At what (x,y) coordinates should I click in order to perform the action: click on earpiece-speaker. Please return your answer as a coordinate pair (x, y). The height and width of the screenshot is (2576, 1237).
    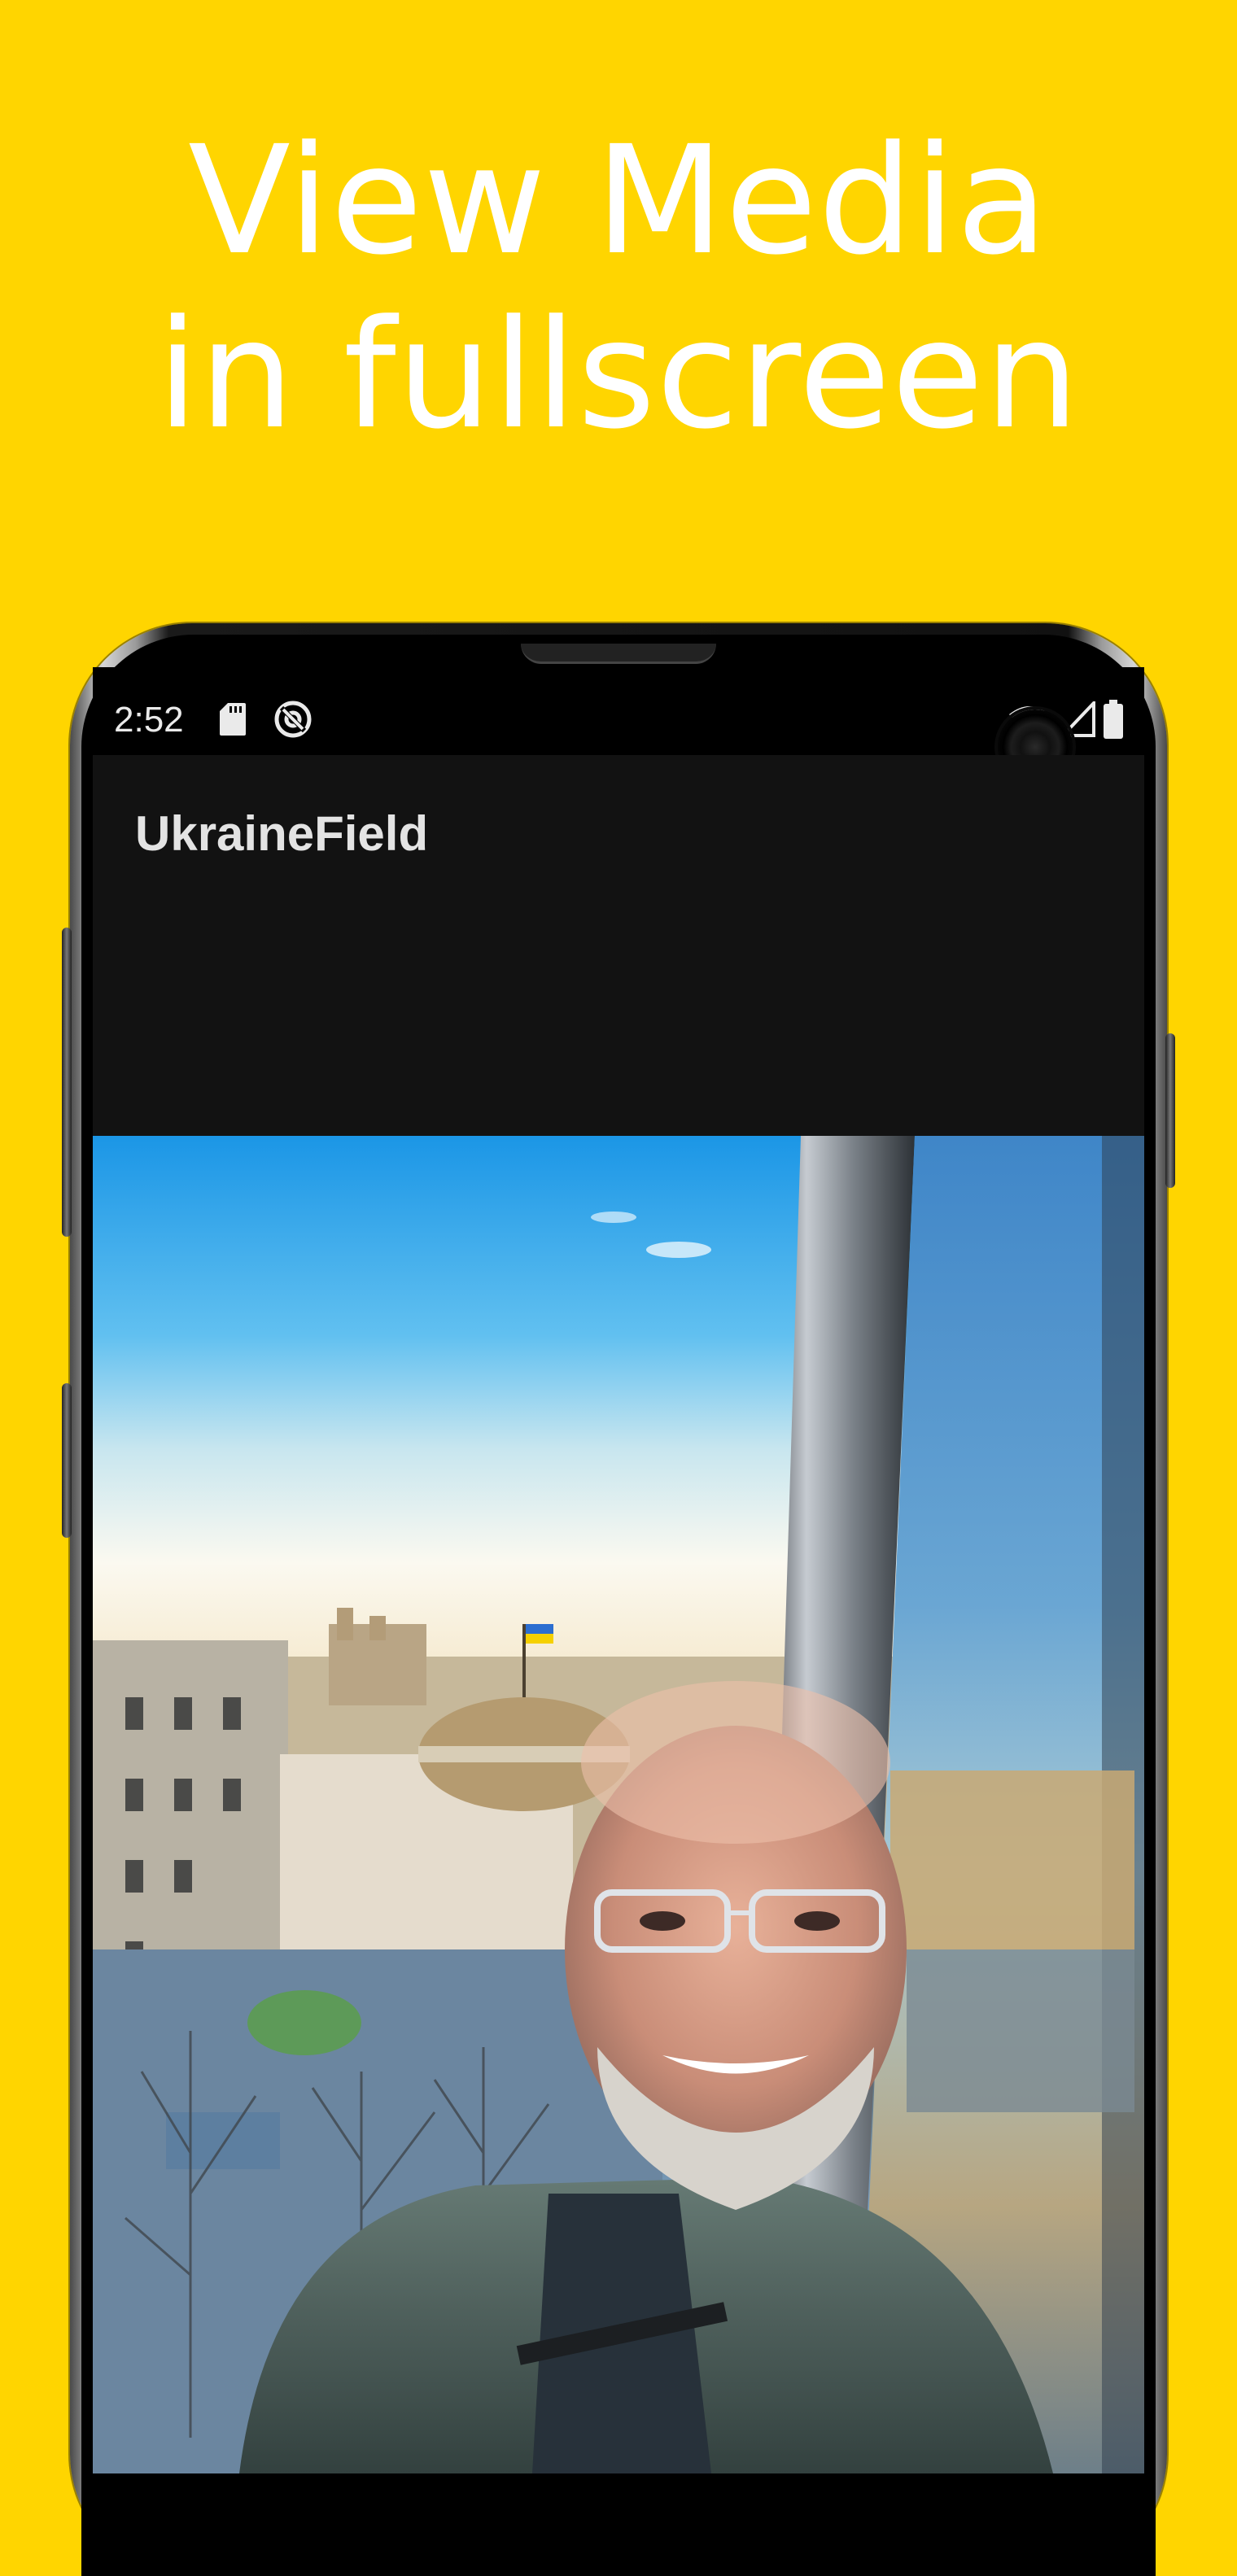
    Looking at the image, I should click on (618, 654).